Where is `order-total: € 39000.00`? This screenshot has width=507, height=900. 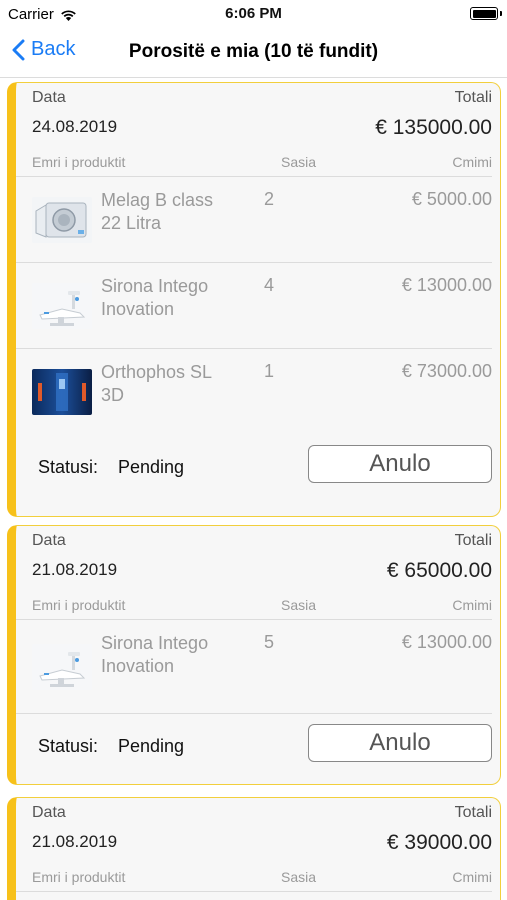
order-total: € 39000.00 is located at coordinates (439, 842).